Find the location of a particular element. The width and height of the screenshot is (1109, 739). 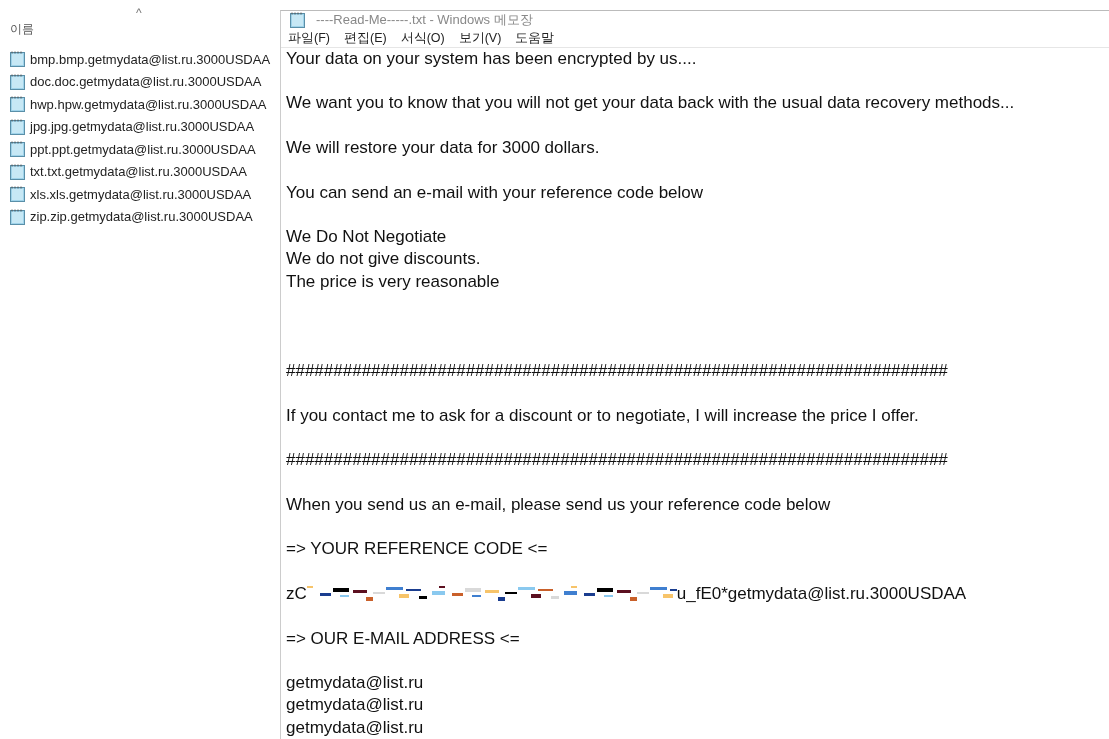

text-line: We do not give discounts. is located at coordinates (384, 259).